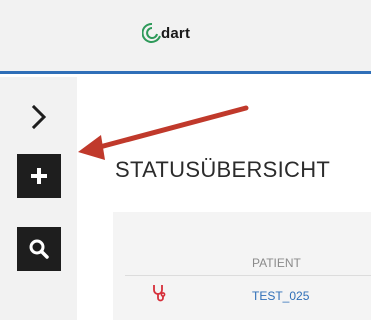  What do you see at coordinates (159, 295) in the screenshot?
I see `stethoscope-icon` at bounding box center [159, 295].